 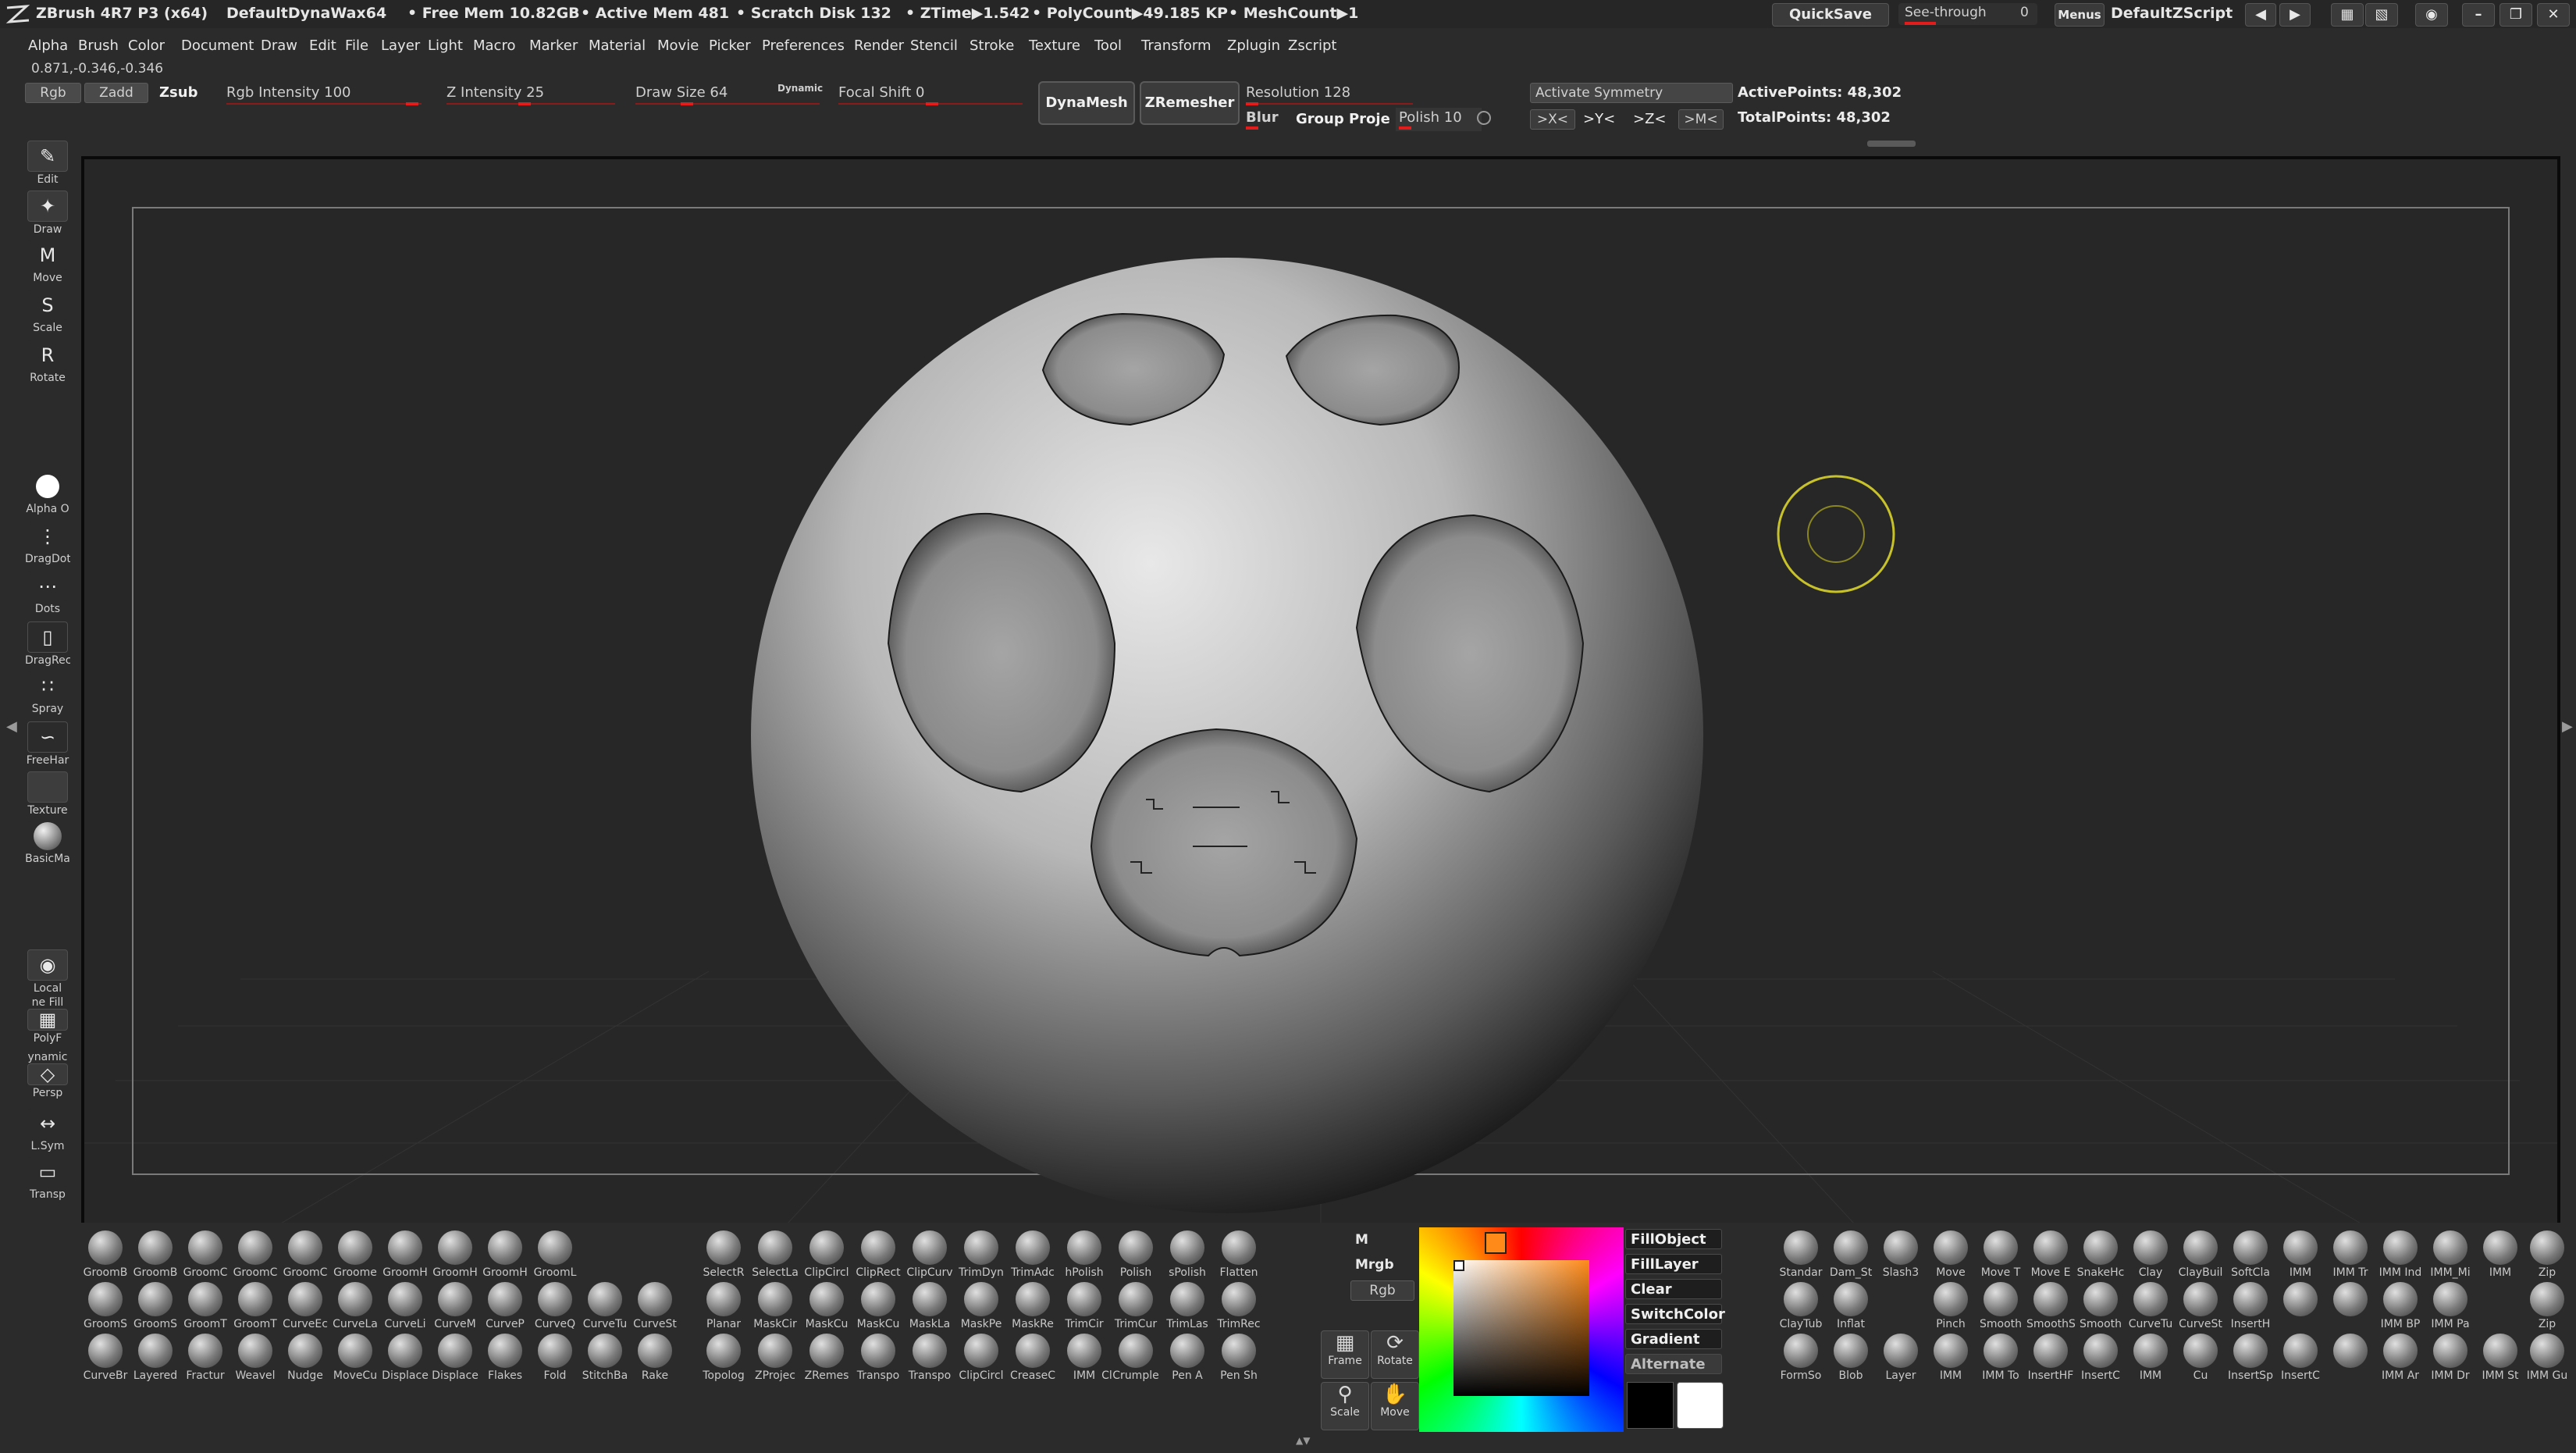 I want to click on brush-slot: IMM Ind, so click(x=2400, y=1254).